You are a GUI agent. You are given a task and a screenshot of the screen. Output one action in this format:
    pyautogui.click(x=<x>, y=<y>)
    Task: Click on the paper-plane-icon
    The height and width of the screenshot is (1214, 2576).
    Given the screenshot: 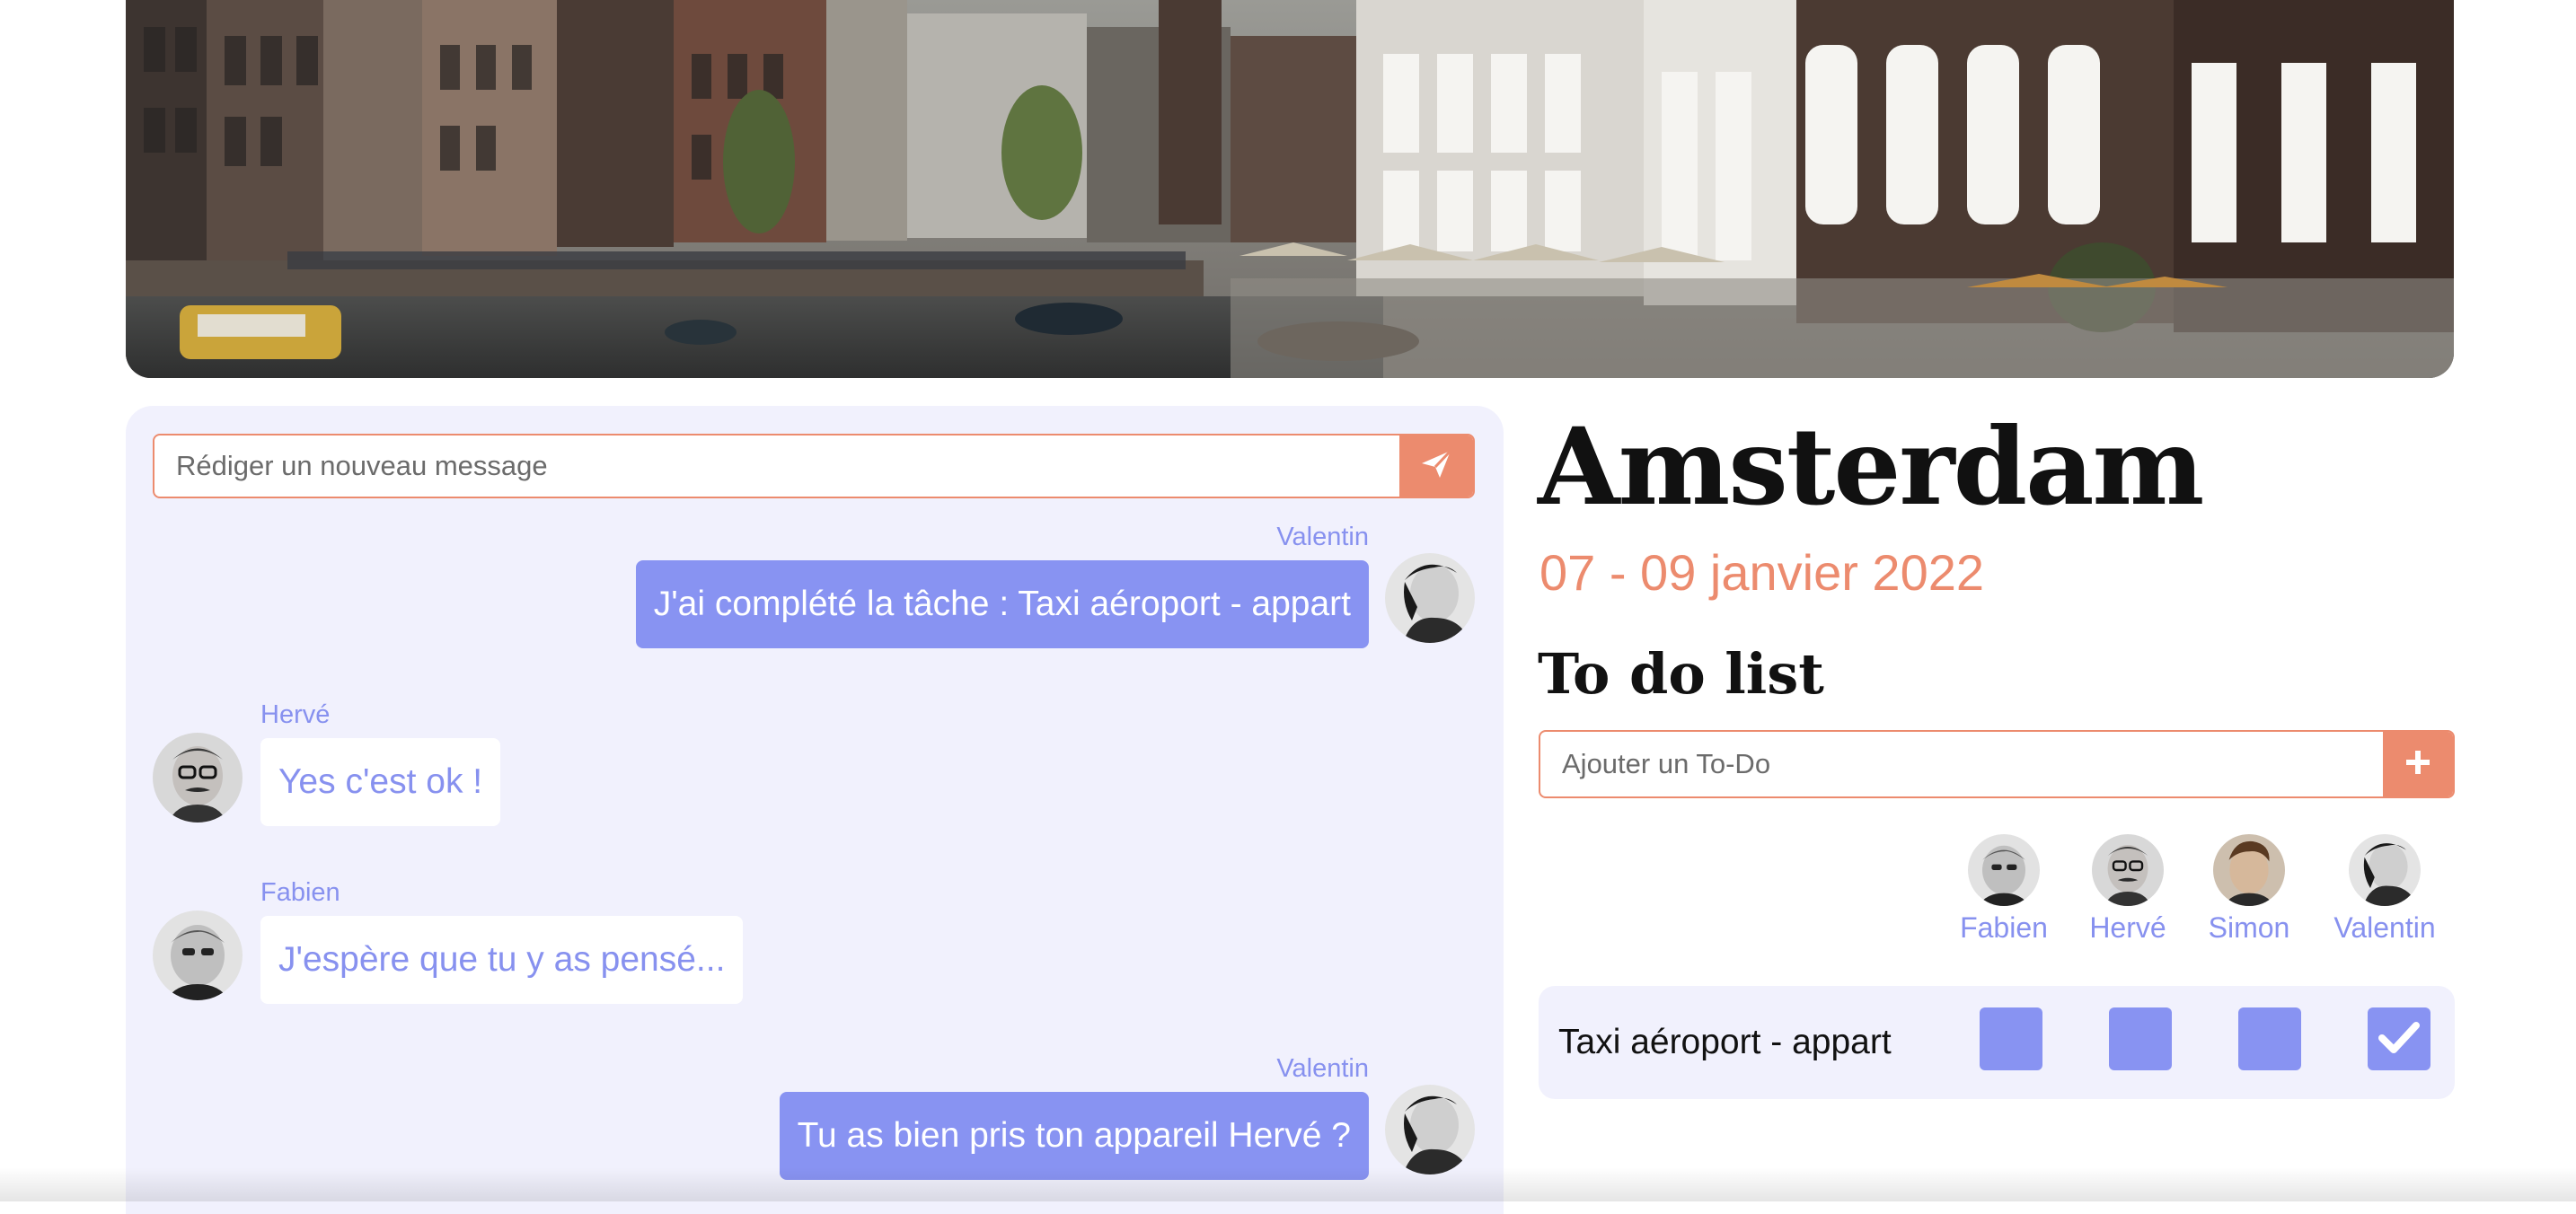 What is the action you would take?
    pyautogui.click(x=1436, y=466)
    